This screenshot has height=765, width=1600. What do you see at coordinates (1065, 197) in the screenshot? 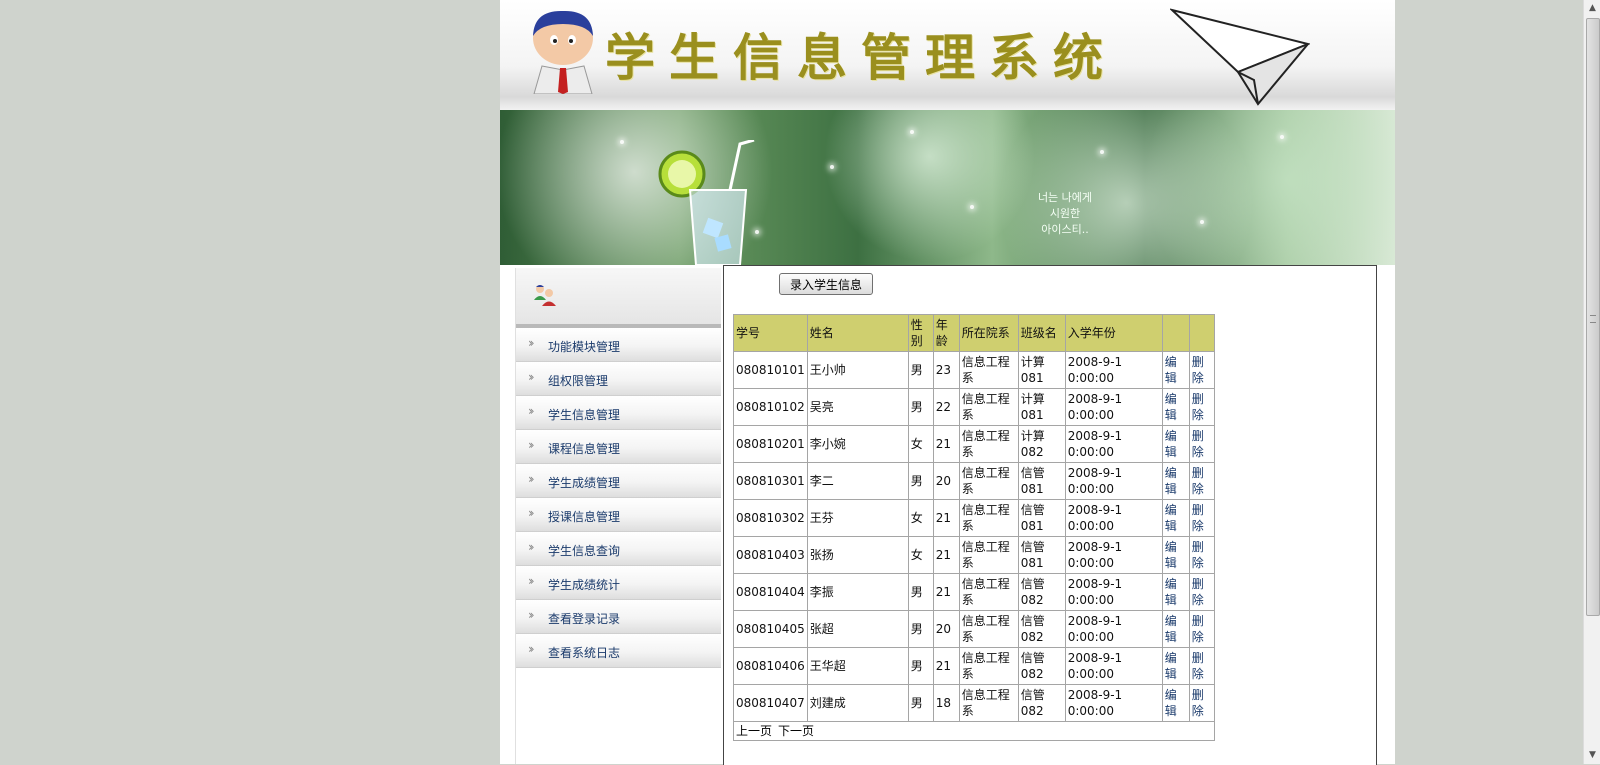
I see `banner-caption-line: 너는 나에게` at bounding box center [1065, 197].